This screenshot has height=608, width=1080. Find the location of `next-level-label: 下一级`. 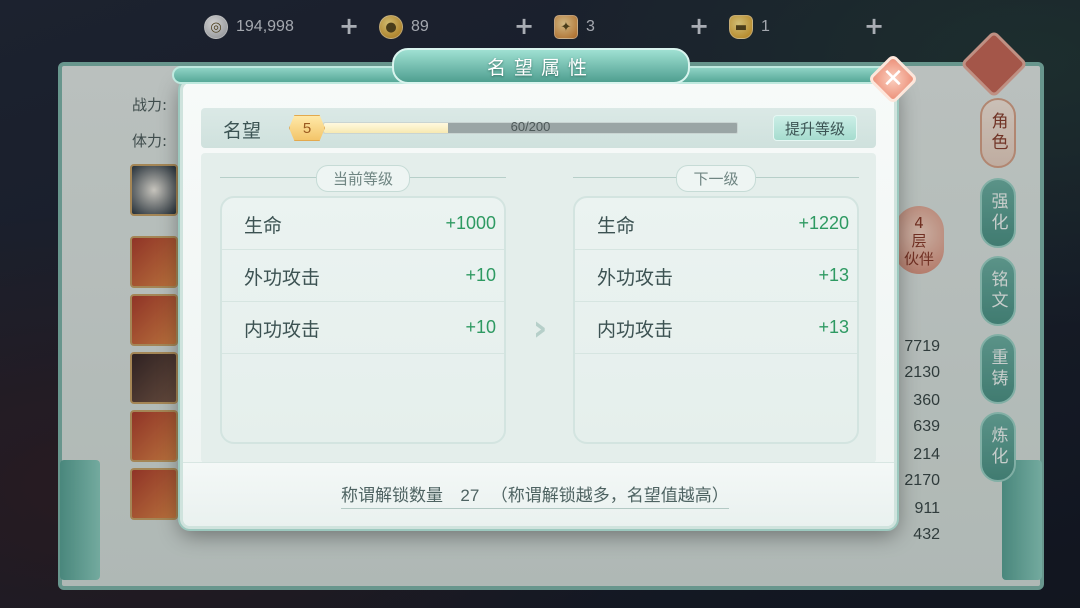

next-level-label: 下一级 is located at coordinates (716, 178).